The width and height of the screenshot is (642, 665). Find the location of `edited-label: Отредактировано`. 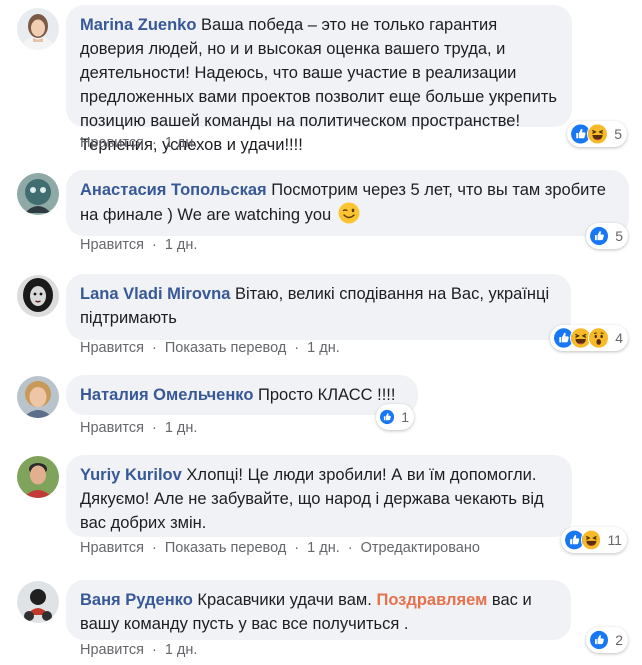

edited-label: Отредактировано is located at coordinates (420, 548).